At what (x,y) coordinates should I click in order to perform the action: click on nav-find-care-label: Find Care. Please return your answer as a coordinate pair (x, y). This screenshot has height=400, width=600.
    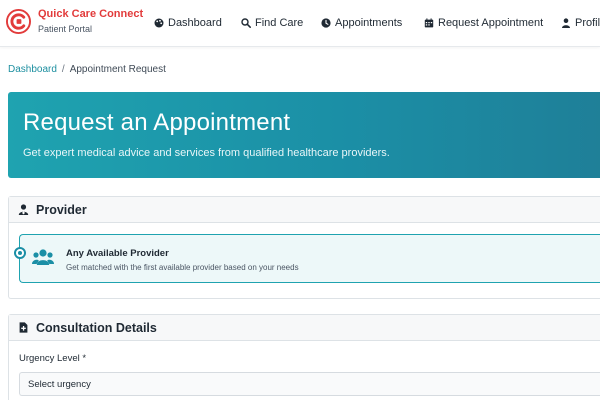
    Looking at the image, I should click on (279, 23).